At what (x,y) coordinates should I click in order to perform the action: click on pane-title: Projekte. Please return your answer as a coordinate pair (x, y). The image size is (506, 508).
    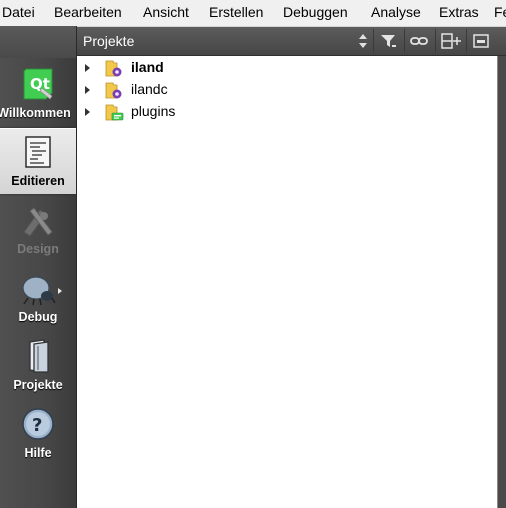
    Looking at the image, I should click on (108, 41).